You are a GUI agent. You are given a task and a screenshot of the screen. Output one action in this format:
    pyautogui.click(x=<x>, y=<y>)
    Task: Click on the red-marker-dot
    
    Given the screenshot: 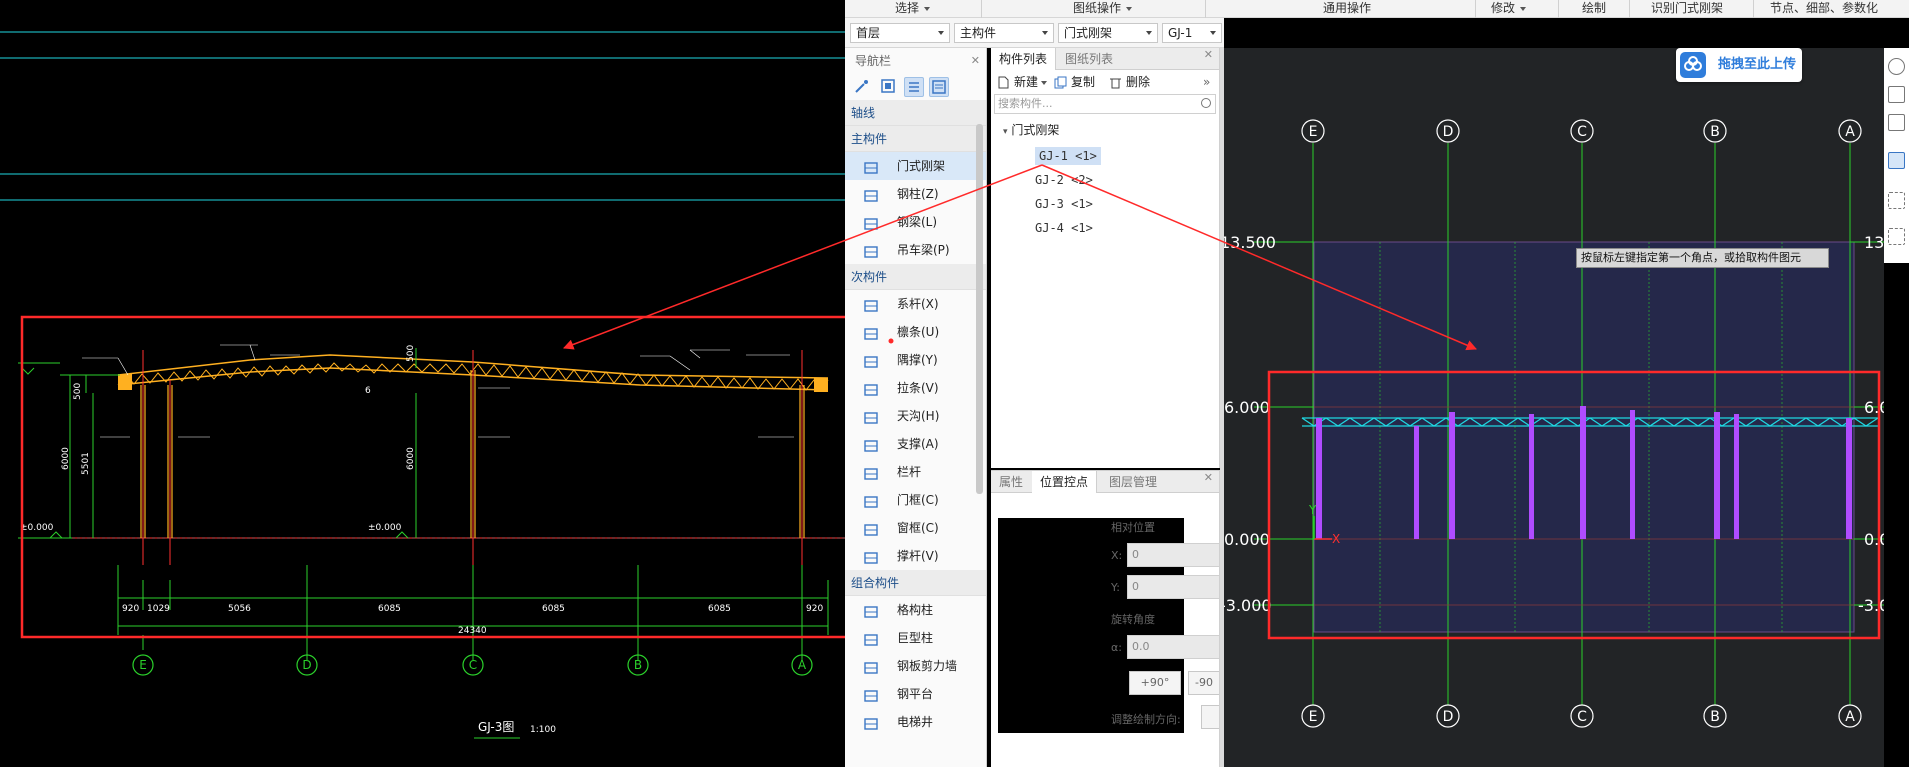 What is the action you would take?
    pyautogui.click(x=891, y=341)
    